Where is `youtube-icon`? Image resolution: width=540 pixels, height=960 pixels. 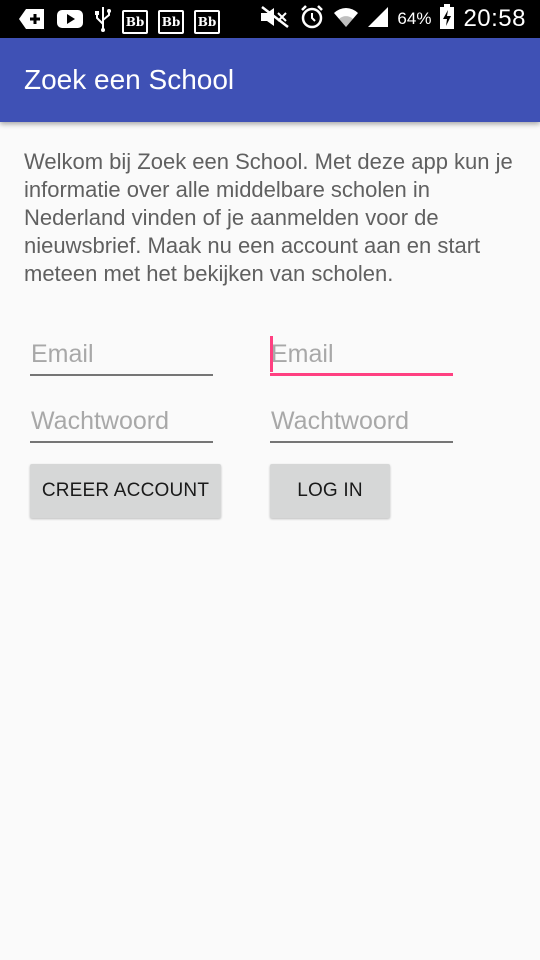 youtube-icon is located at coordinates (70, 21).